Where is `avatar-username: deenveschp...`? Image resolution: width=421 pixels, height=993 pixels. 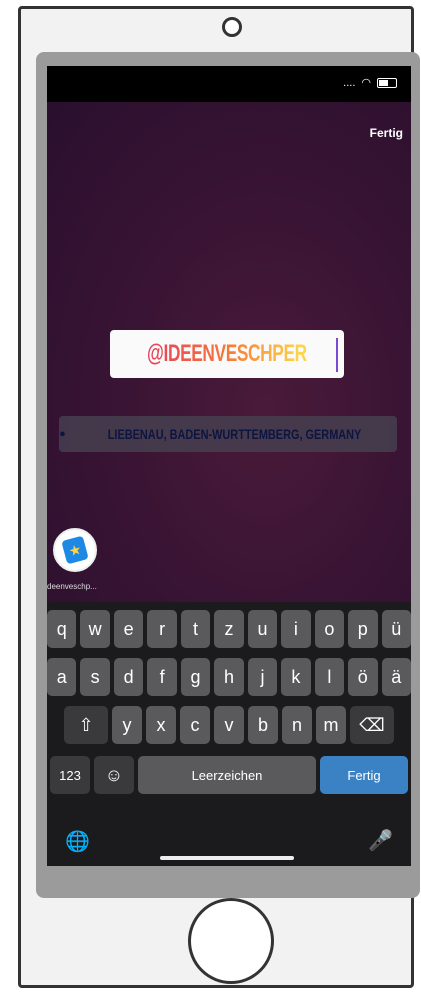 avatar-username: deenveschp... is located at coordinates (72, 586).